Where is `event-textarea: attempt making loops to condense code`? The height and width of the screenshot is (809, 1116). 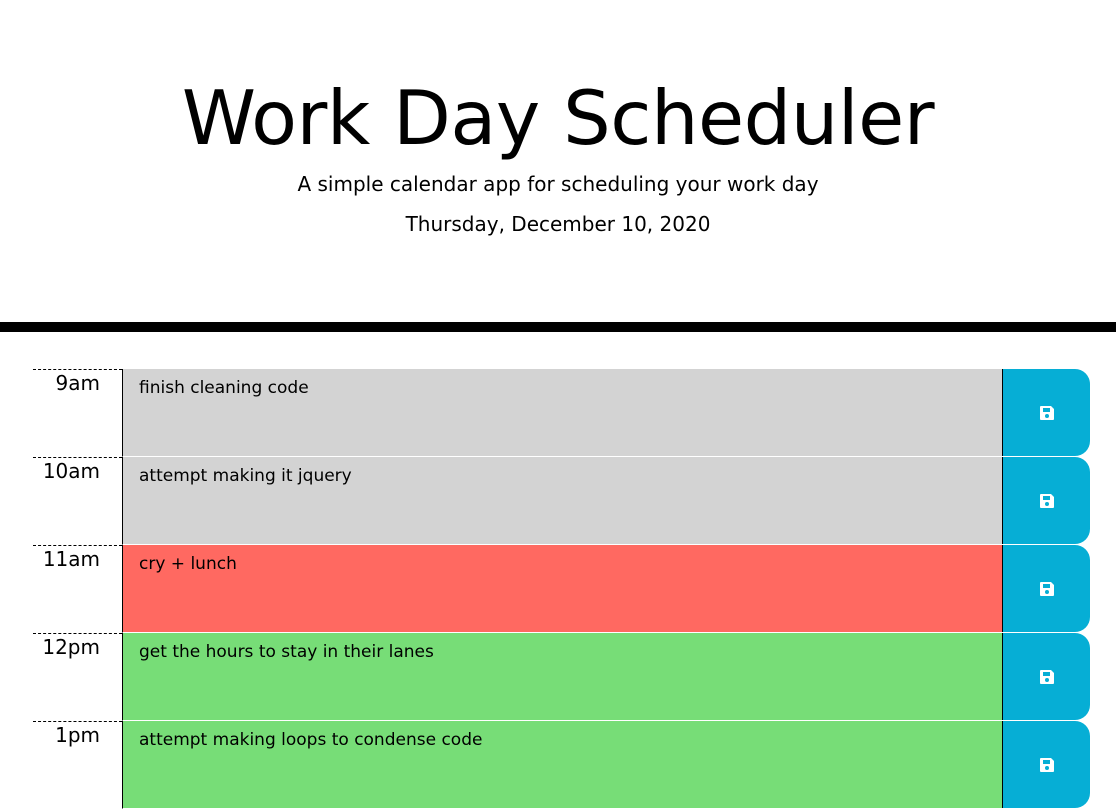 event-textarea: attempt making loops to condense code is located at coordinates (562, 765).